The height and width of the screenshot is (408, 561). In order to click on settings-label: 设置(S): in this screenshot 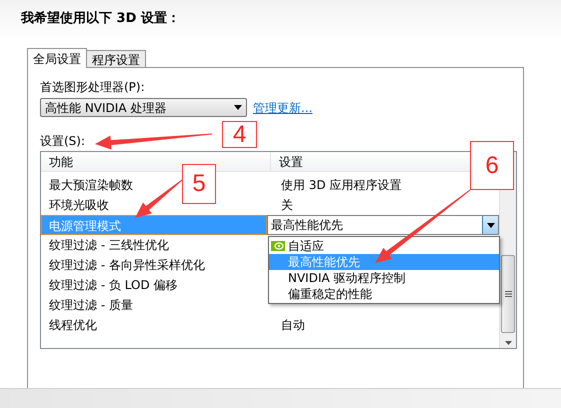, I will do `click(63, 140)`.